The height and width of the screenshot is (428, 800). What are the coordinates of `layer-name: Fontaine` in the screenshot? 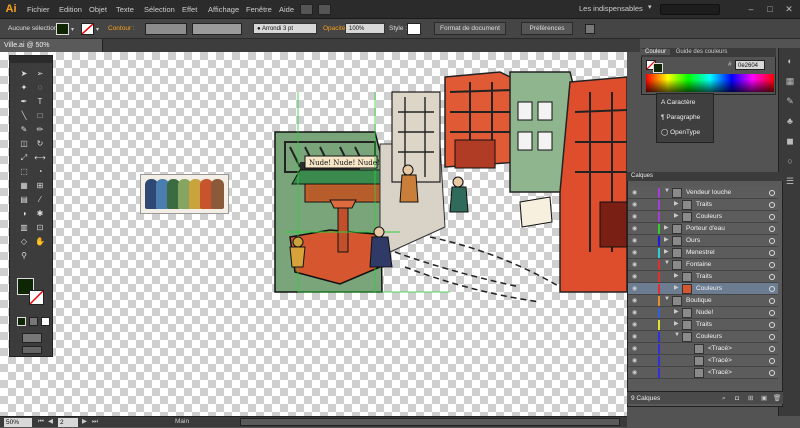 It's located at (698, 265).